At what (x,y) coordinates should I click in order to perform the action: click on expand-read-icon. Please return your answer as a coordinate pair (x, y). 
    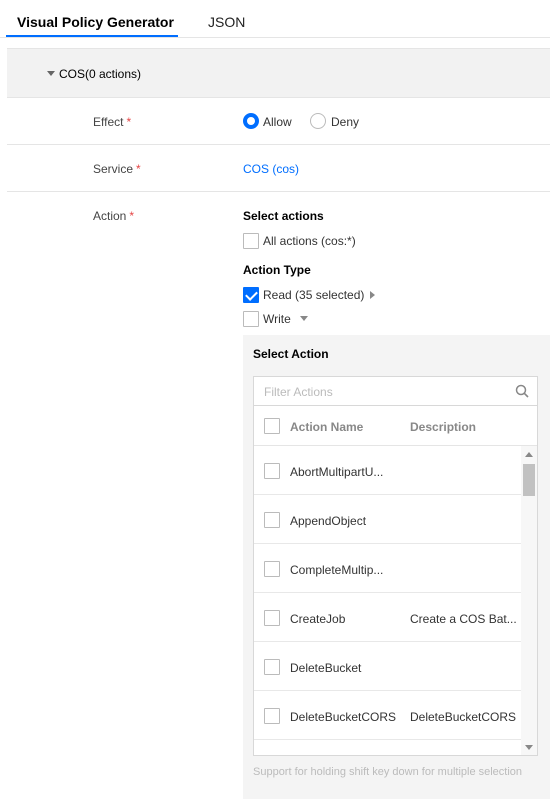
    Looking at the image, I should click on (372, 295).